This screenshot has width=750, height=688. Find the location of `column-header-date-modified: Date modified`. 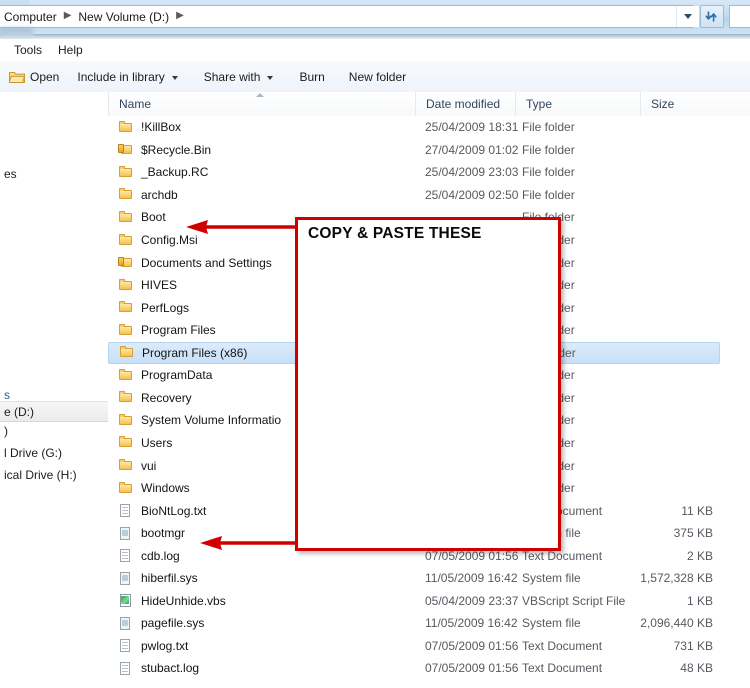

column-header-date-modified: Date modified is located at coordinates (465, 104).